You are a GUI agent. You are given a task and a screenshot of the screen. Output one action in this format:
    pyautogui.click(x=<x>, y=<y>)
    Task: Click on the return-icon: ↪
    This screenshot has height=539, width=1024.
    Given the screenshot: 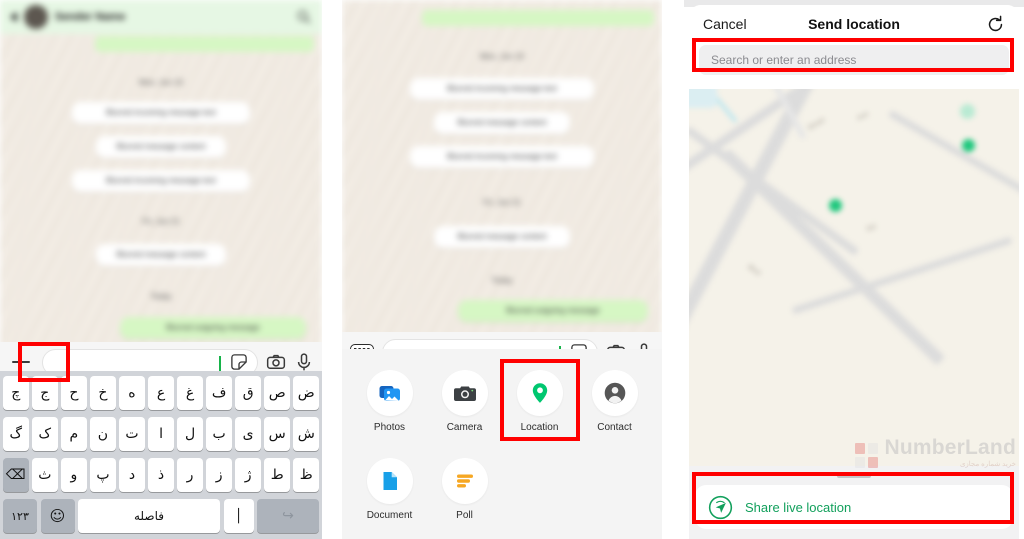 What is the action you would take?
    pyautogui.click(x=288, y=516)
    